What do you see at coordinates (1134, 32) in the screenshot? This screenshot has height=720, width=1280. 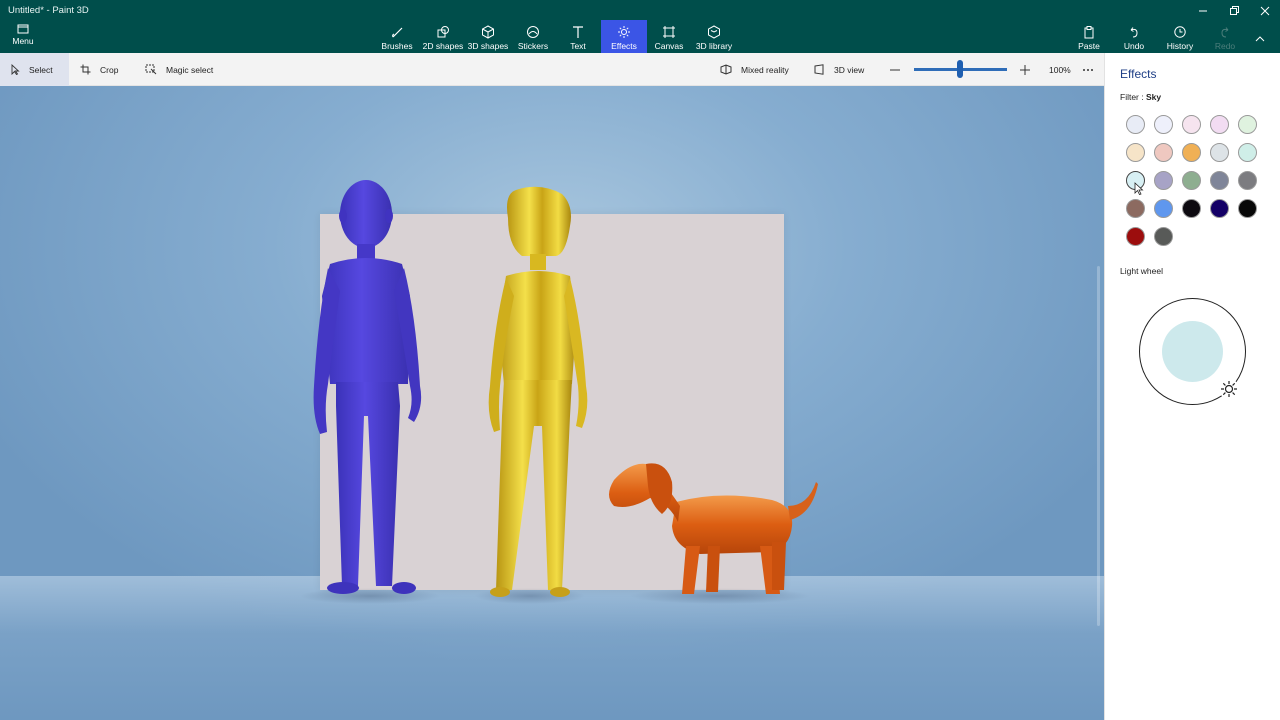 I see `undo-icon` at bounding box center [1134, 32].